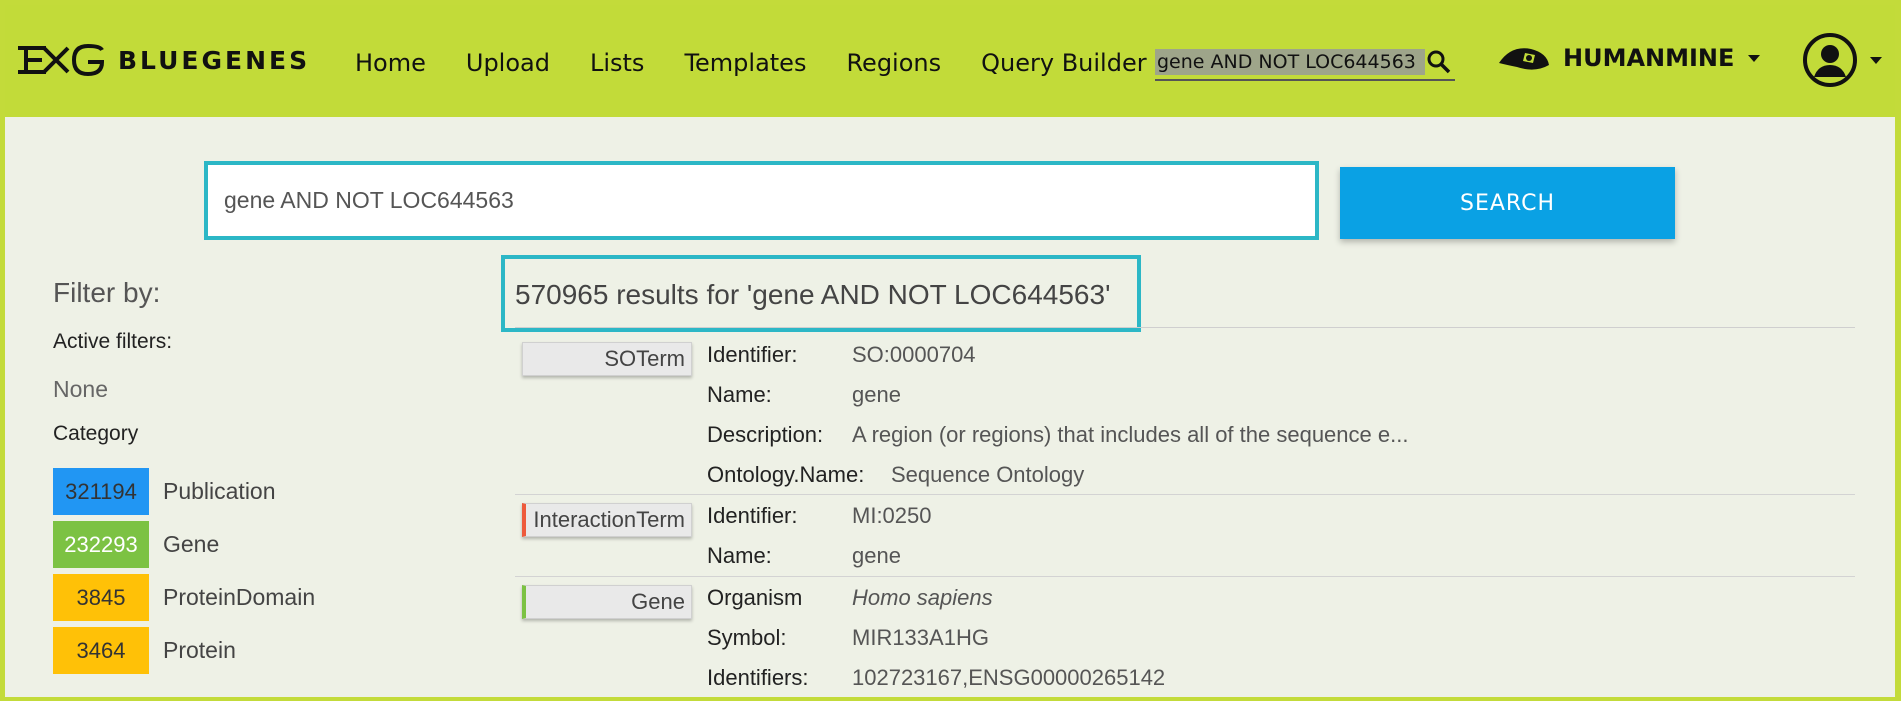 Image resolution: width=1901 pixels, height=701 pixels. What do you see at coordinates (219, 491) in the screenshot?
I see `category-name: Publication` at bounding box center [219, 491].